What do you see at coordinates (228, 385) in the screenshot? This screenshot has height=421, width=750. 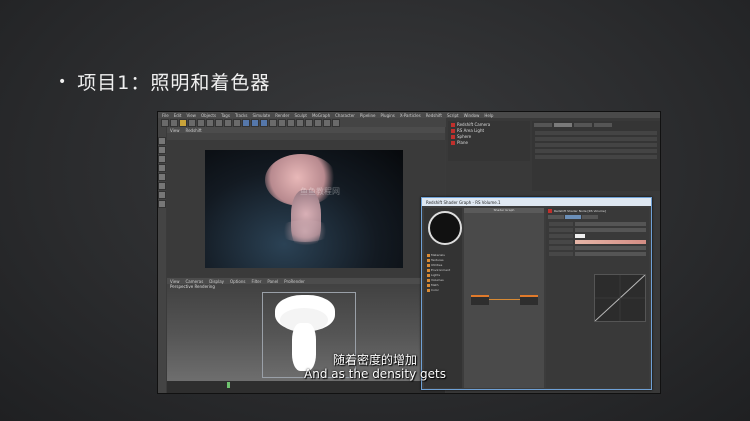 I see `timeline-playhead` at bounding box center [228, 385].